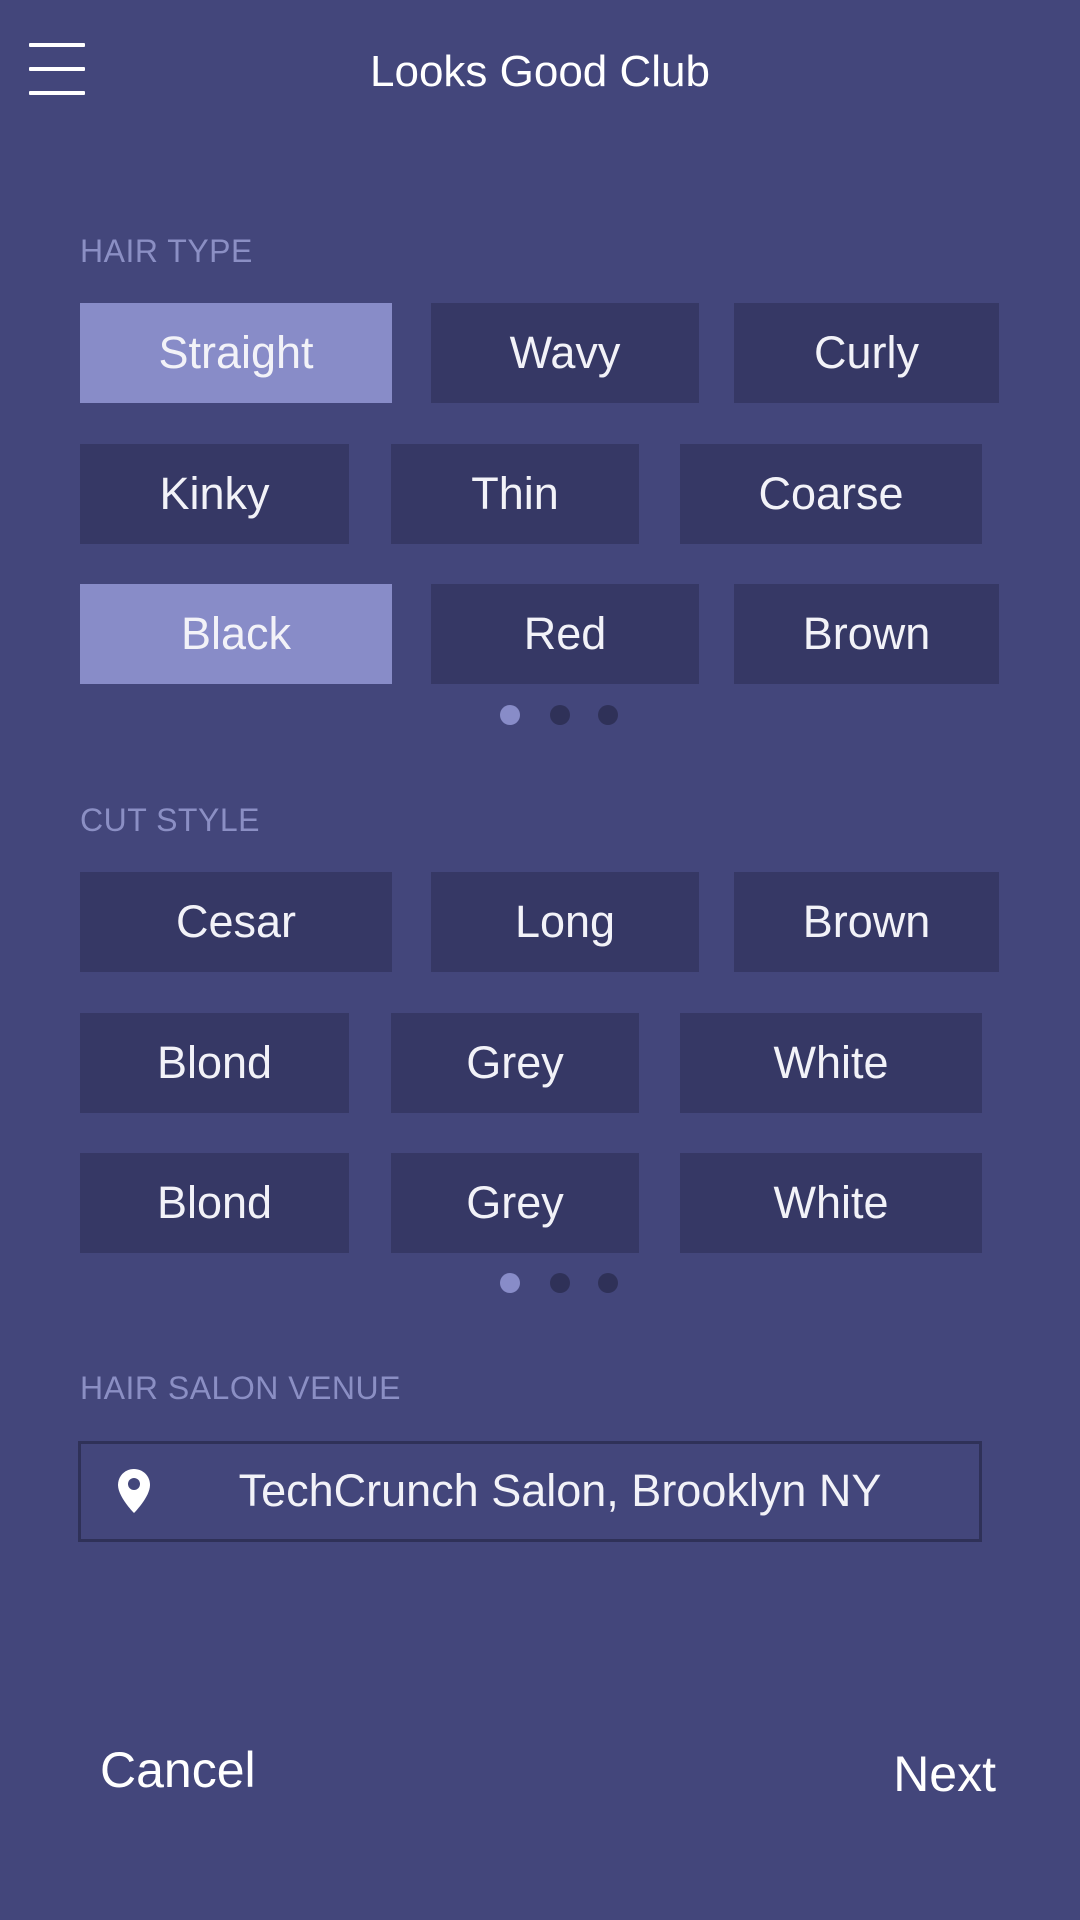  I want to click on hair-type-option: Red, so click(565, 634).